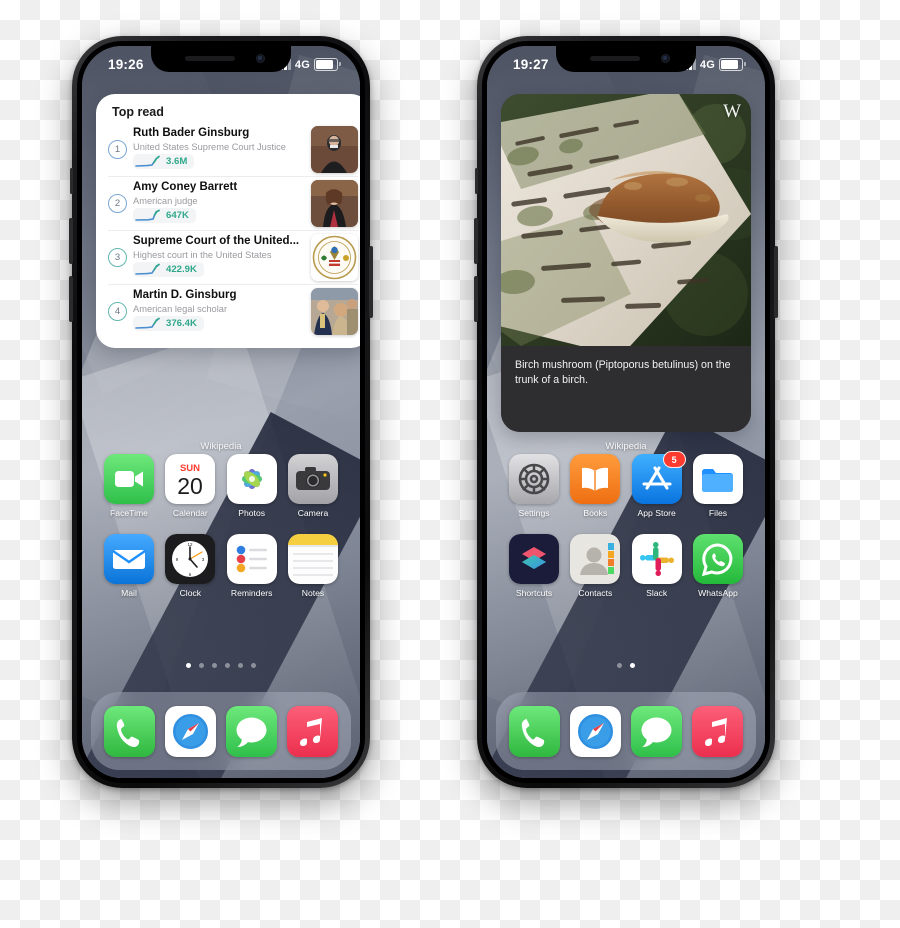 This screenshot has width=900, height=928. Describe the element at coordinates (534, 479) in the screenshot. I see `settings-icon` at that location.